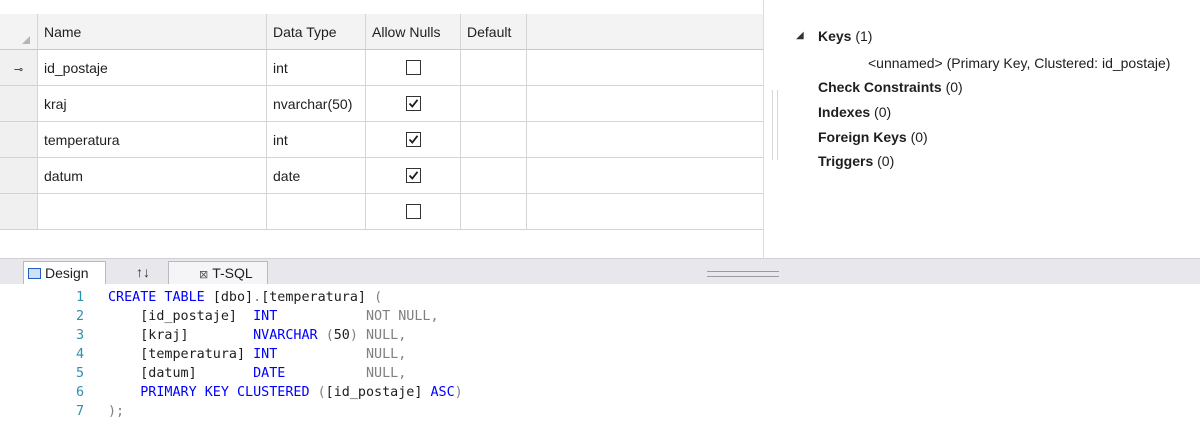 Image resolution: width=1200 pixels, height=434 pixels. Describe the element at coordinates (316, 104) in the screenshot. I see `data-type-cell: nvarchar(50)` at that location.